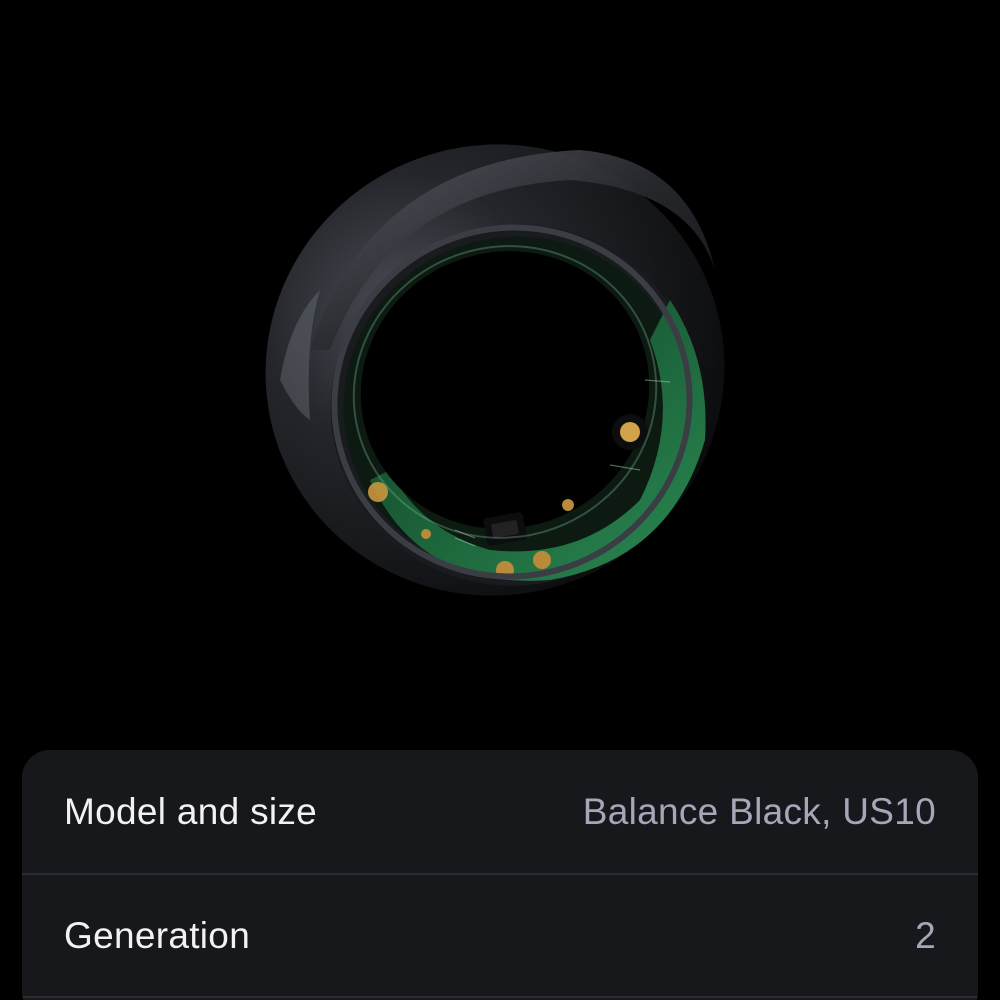  I want to click on generation-value: 2, so click(925, 935).